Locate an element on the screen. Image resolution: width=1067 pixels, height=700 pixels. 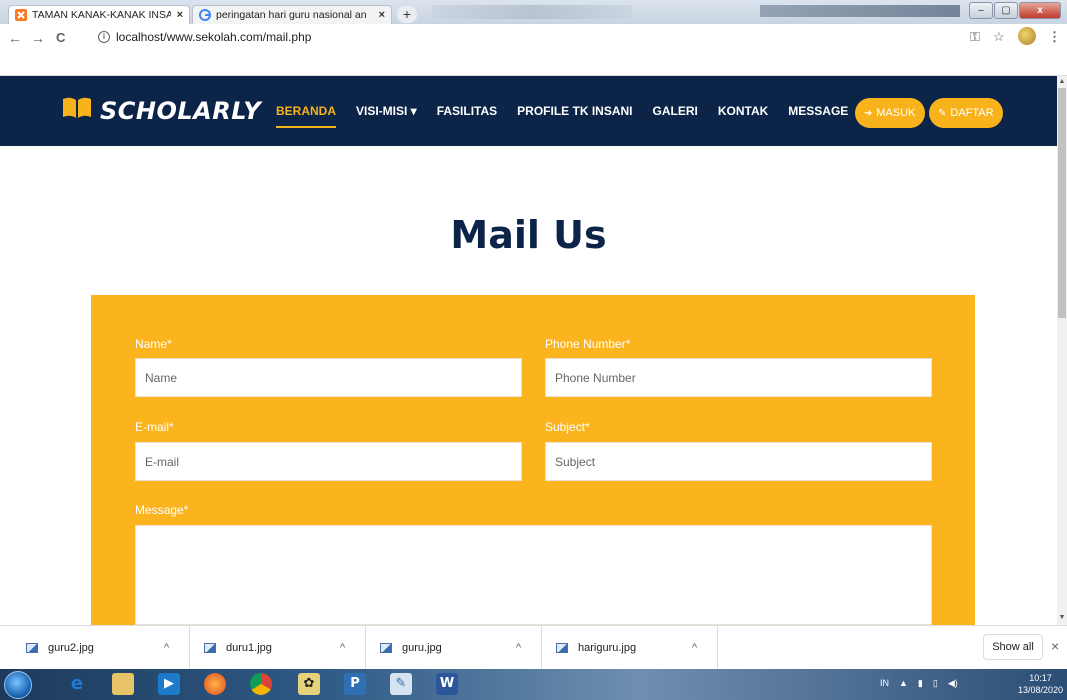
register-label: DAFTAR is located at coordinates (972, 113).